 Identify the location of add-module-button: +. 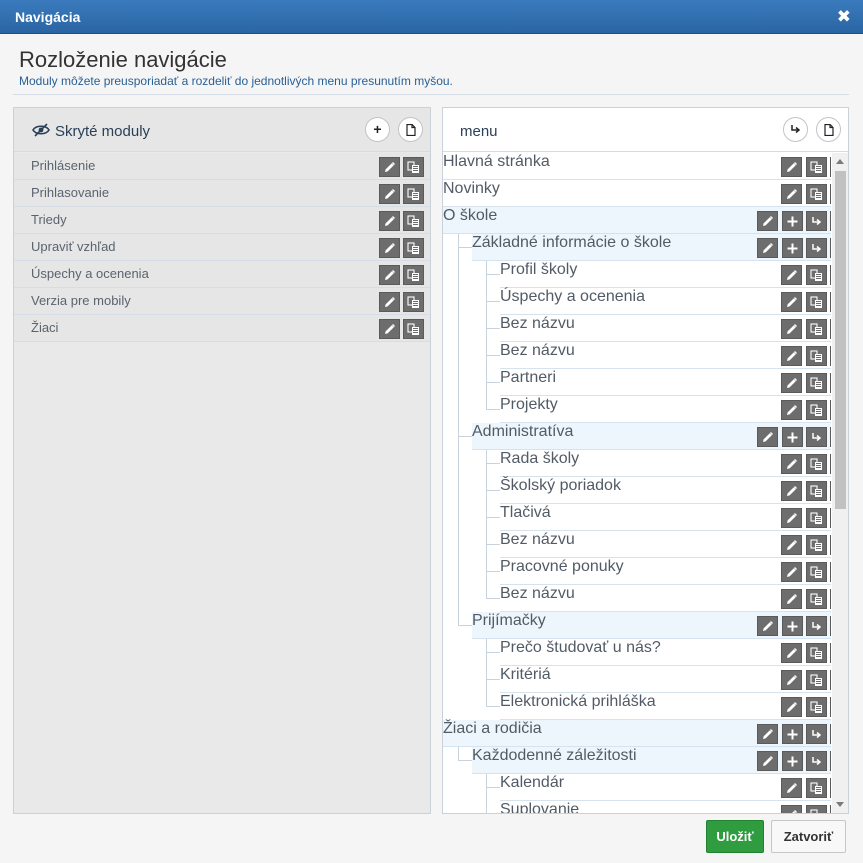
(377, 129).